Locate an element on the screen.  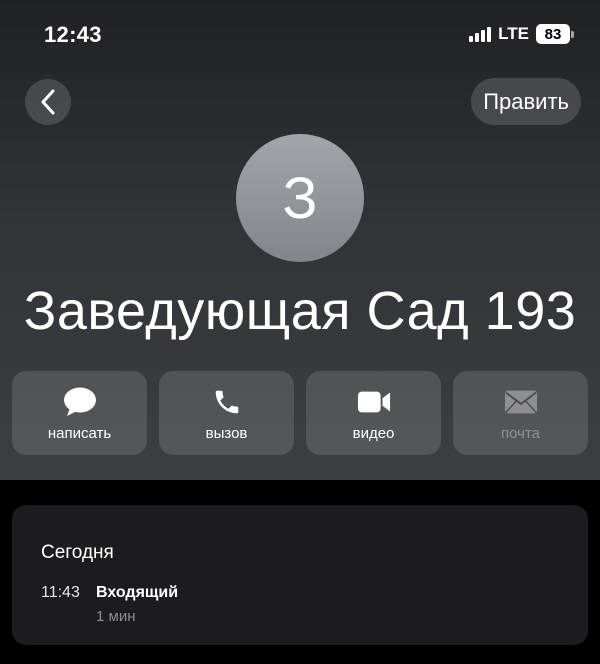
status-indicators: LTE 83 is located at coordinates (521, 34).